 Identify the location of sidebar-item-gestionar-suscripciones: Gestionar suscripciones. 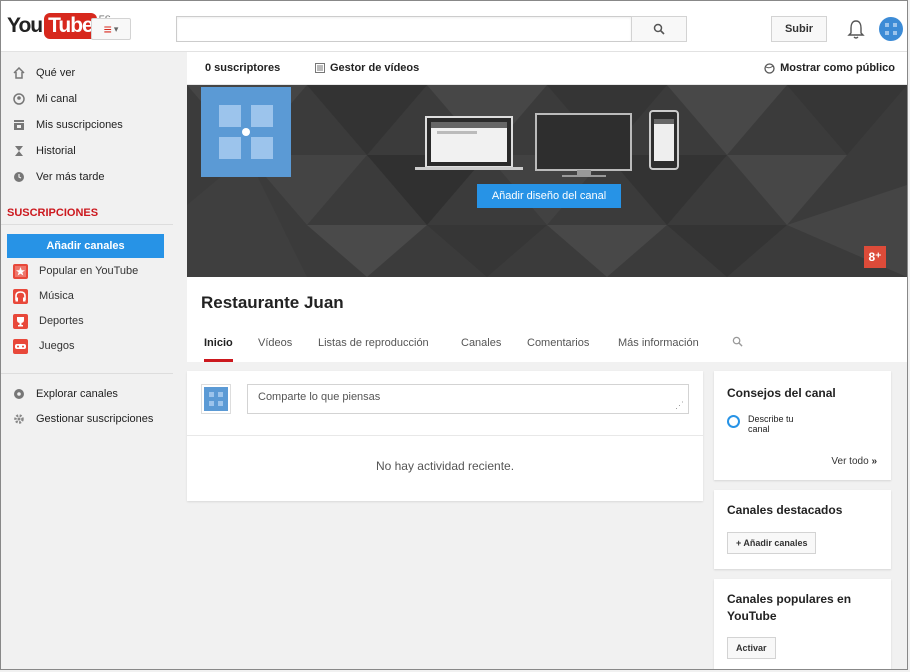
(87, 419).